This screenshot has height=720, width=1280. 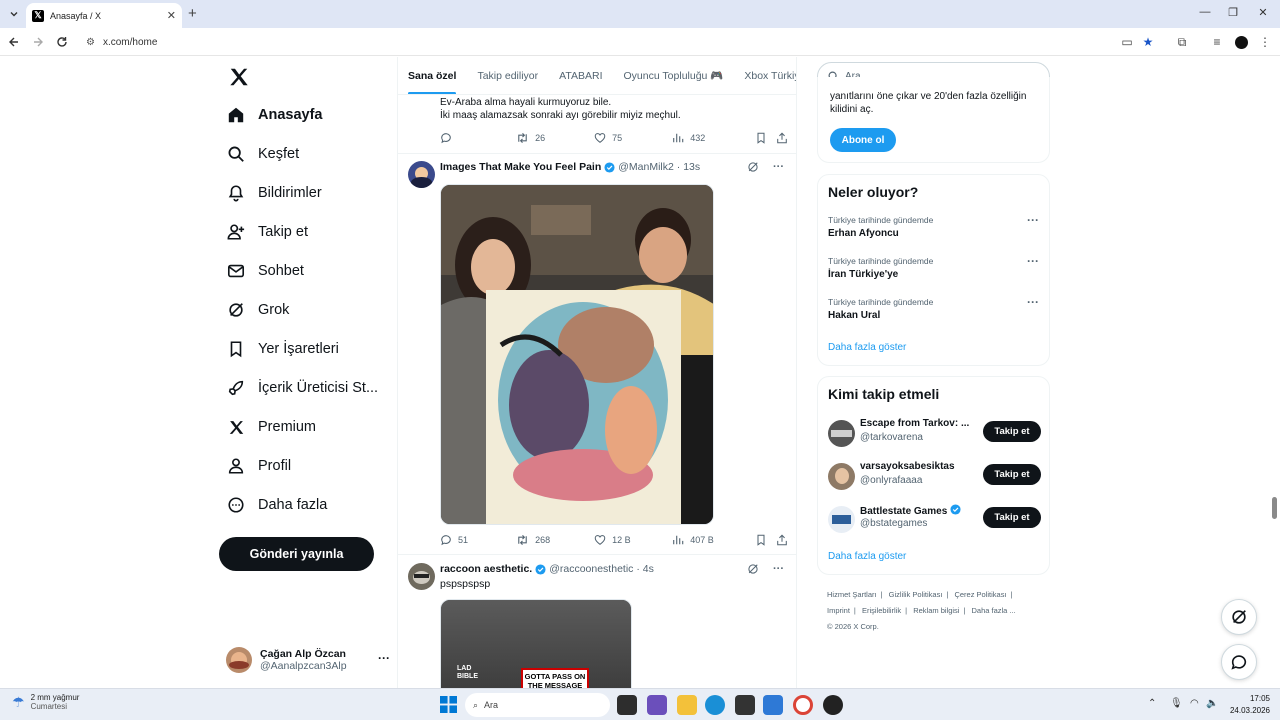 I want to click on extensions-icon: ⧉, so click(x=1182, y=42).